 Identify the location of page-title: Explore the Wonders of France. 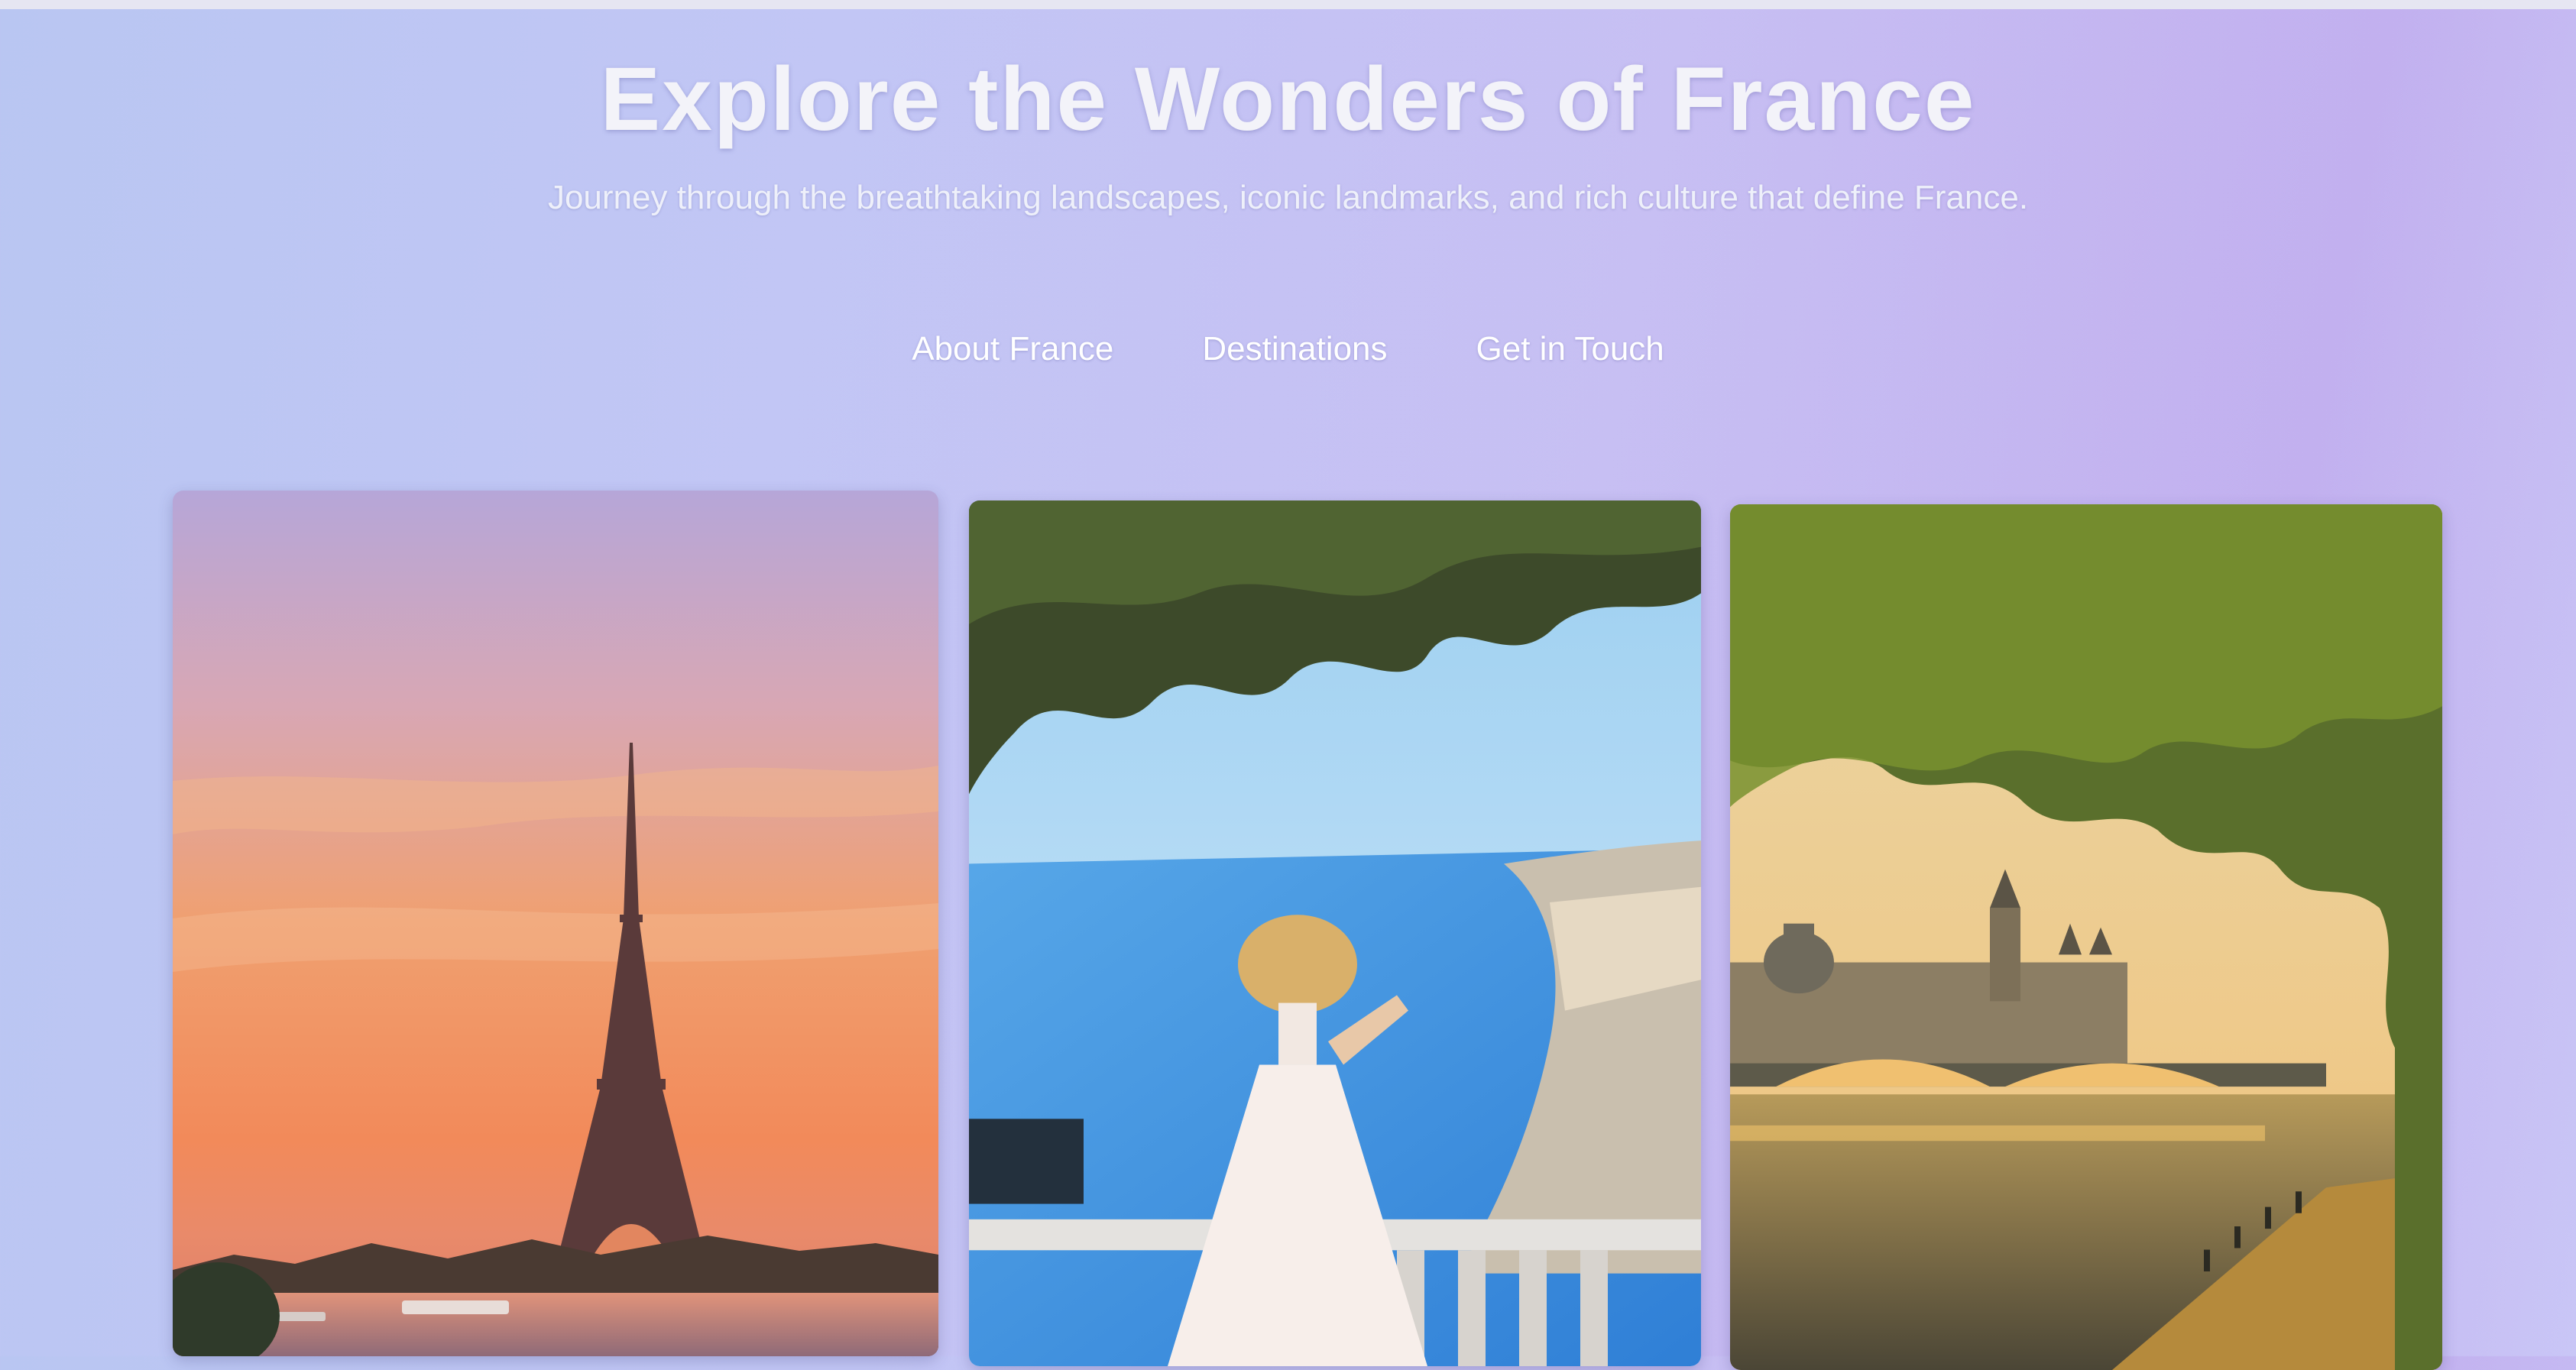
(1288, 100).